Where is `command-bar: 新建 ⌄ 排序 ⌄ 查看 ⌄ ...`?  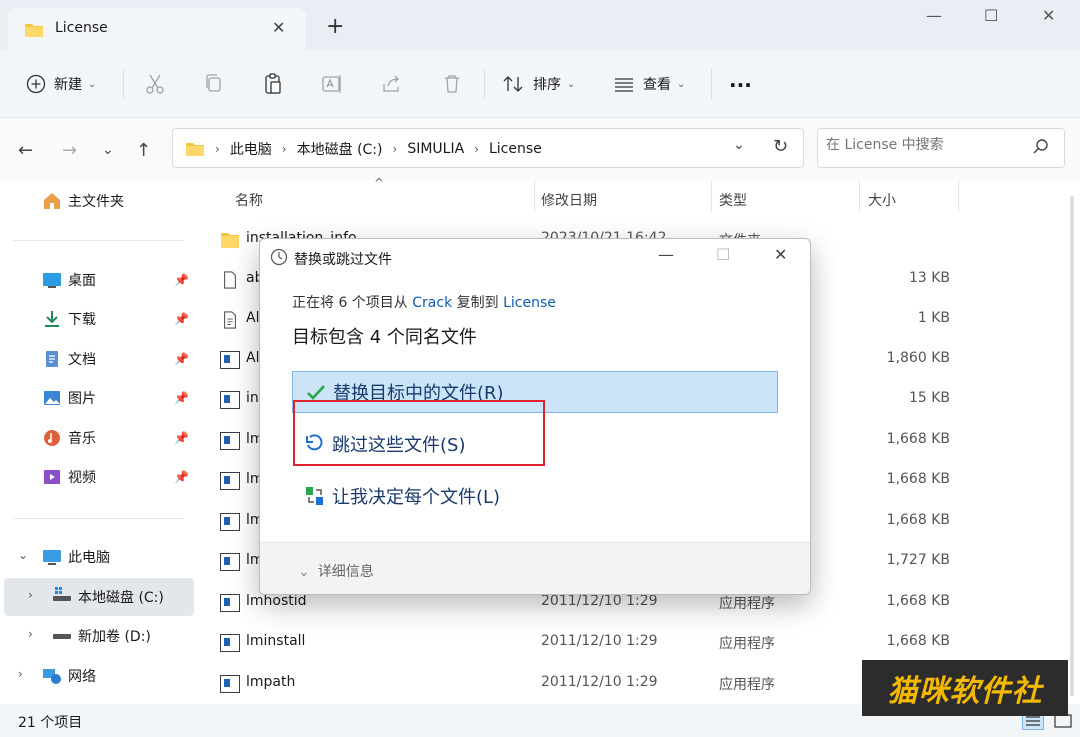
command-bar: 新建 ⌄ 排序 ⌄ 查看 ⌄ ... is located at coordinates (540, 84).